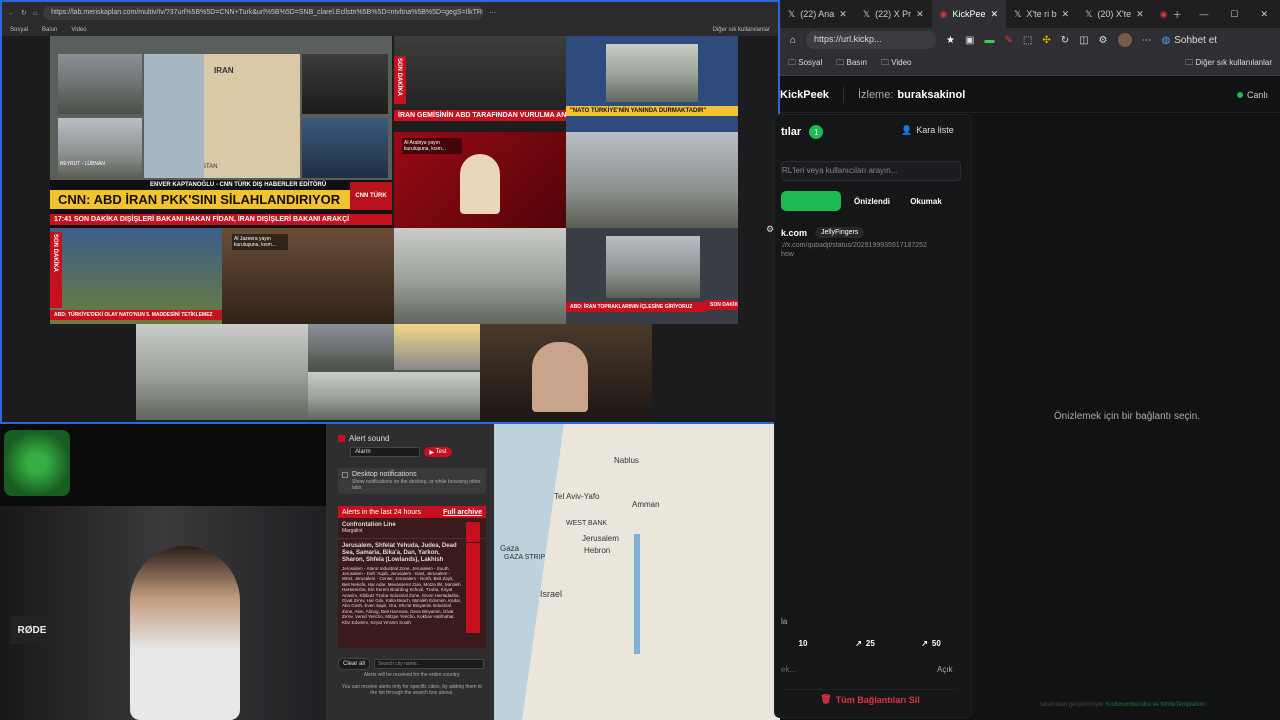 Image resolution: width=1280 pixels, height=720 pixels. I want to click on extension-icon: ✣, so click(1046, 40).